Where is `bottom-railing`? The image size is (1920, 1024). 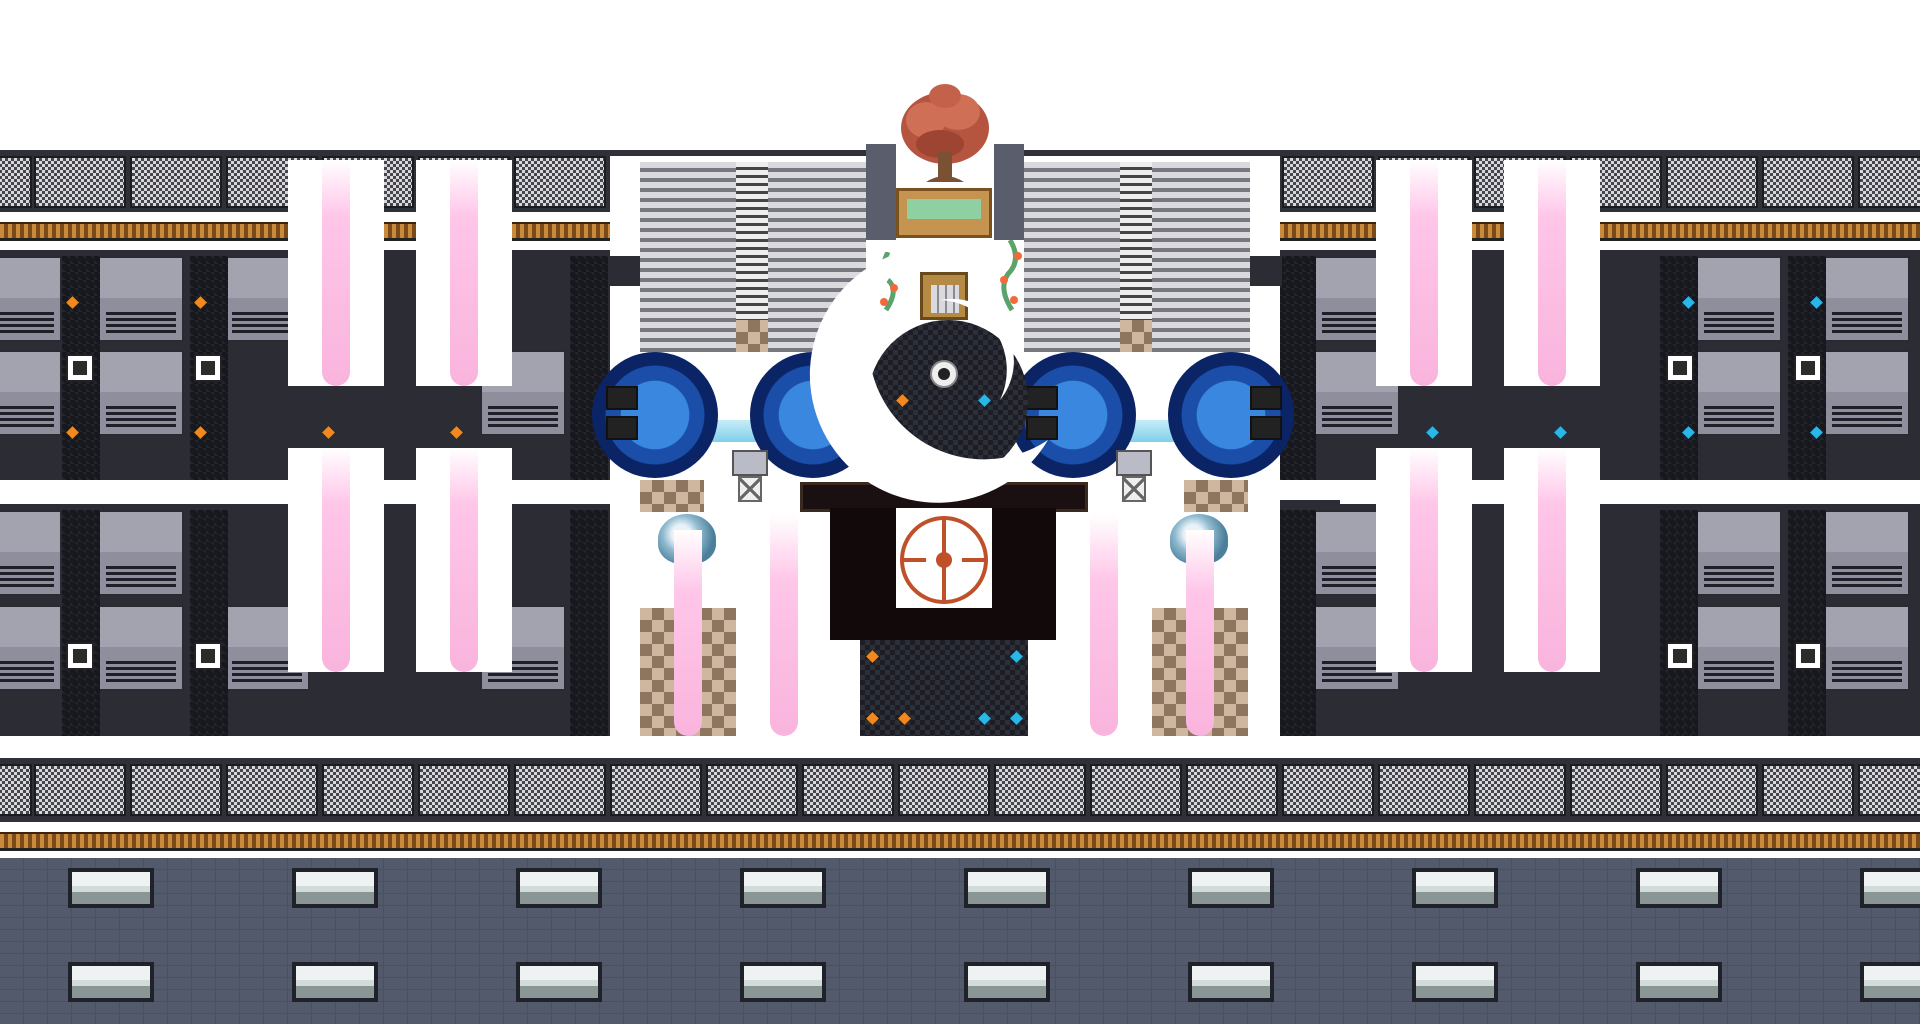 bottom-railing is located at coordinates (960, 790).